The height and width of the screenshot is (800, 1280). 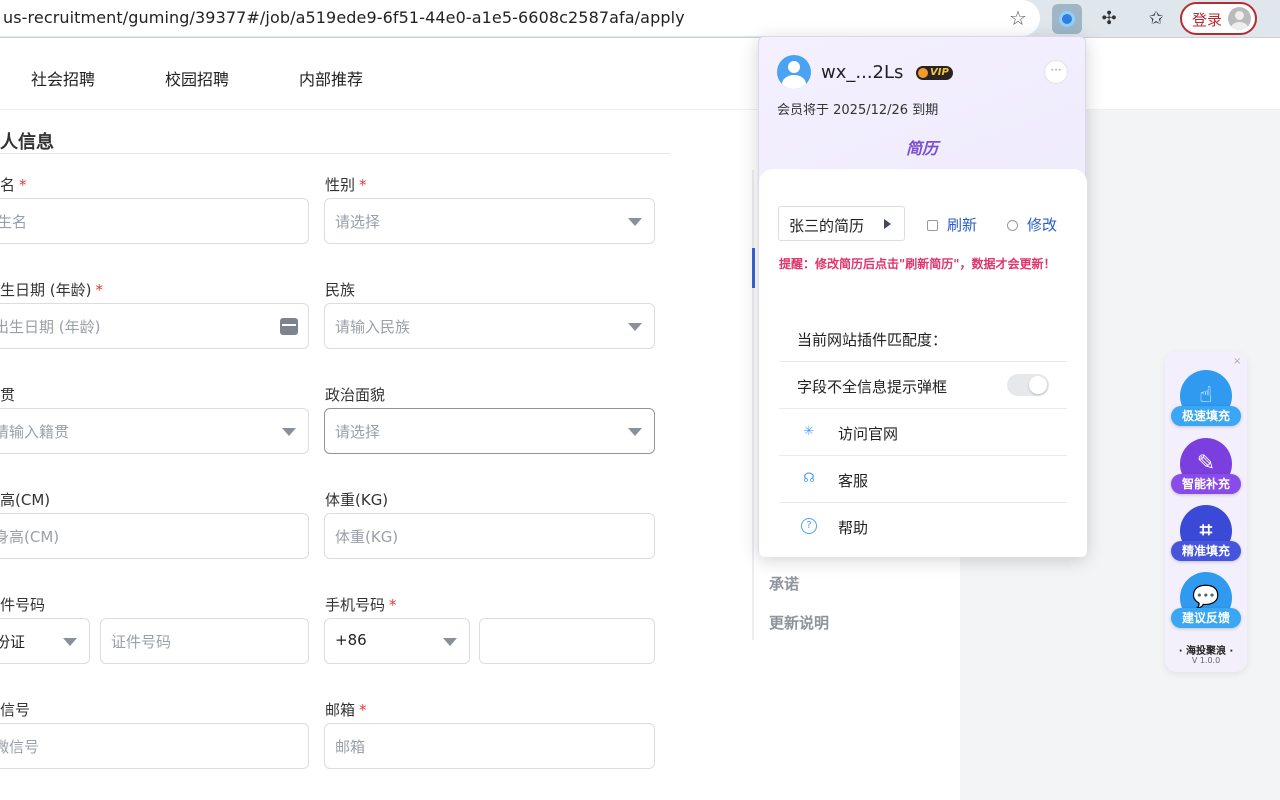 What do you see at coordinates (154, 746) in the screenshot?
I see `wechat-input: 微信号` at bounding box center [154, 746].